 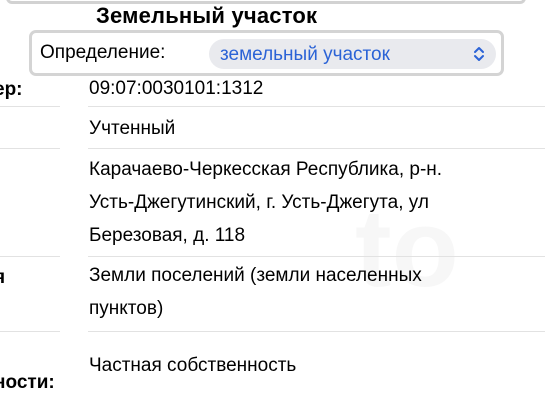 What do you see at coordinates (193, 365) in the screenshot?
I see `row-value-ownership: Частная собственность` at bounding box center [193, 365].